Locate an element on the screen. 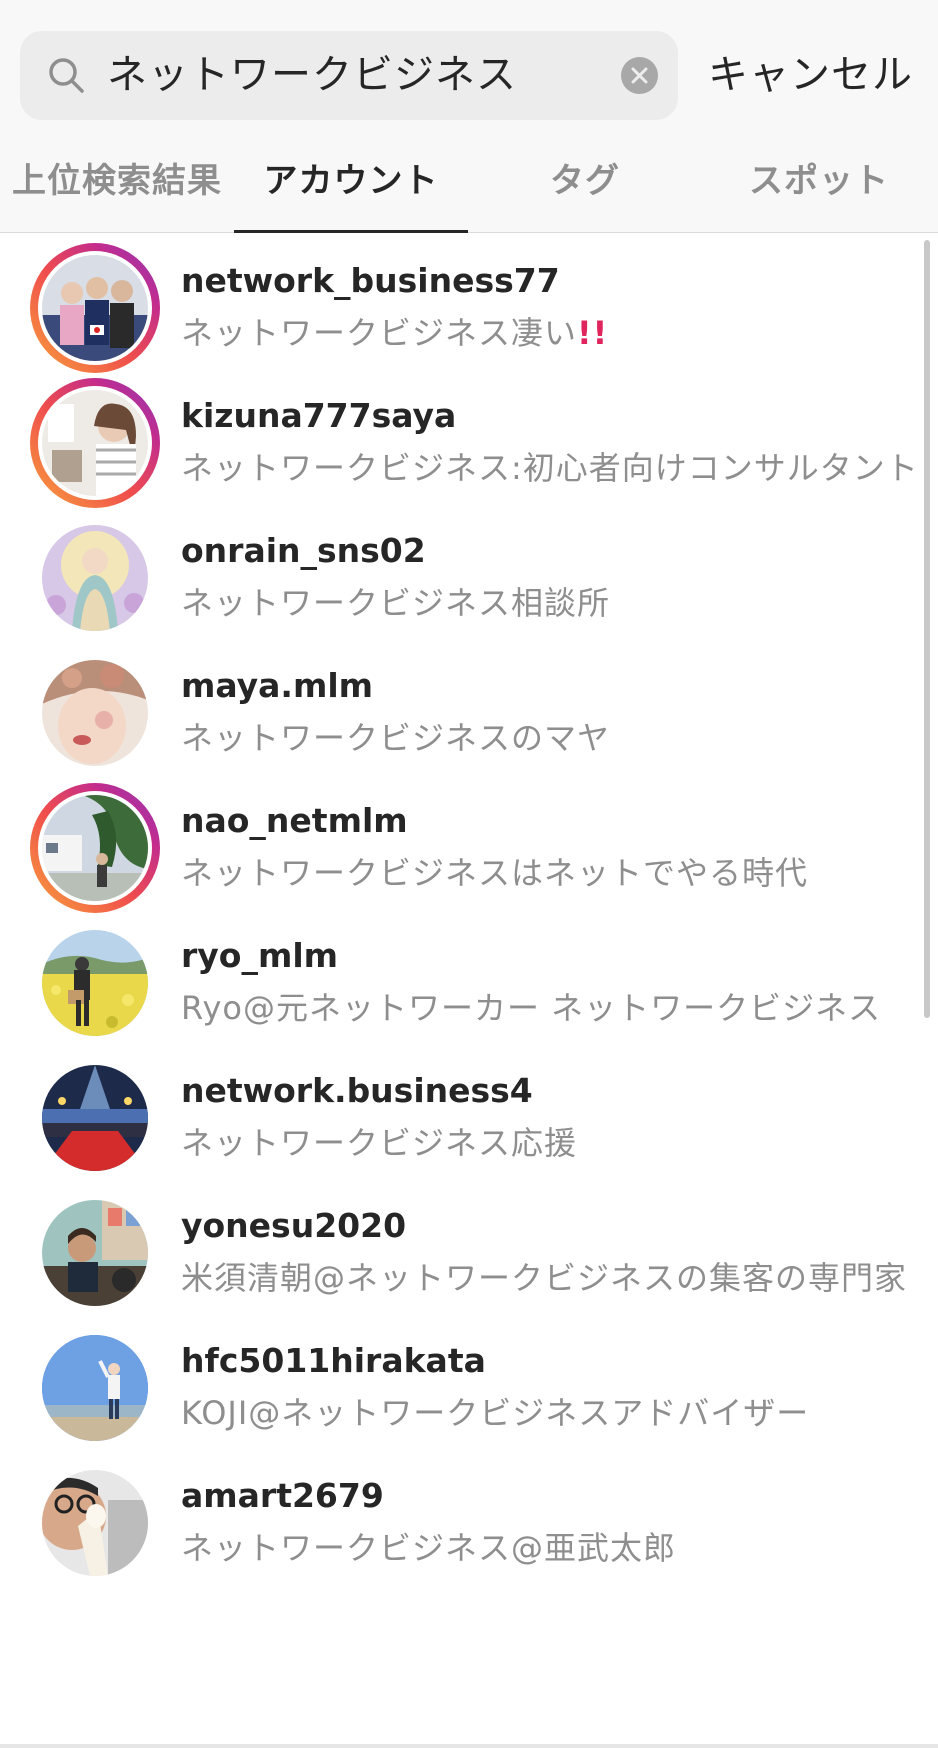 The image size is (938, 1748). search-input: ネットワークビジネス is located at coordinates (349, 75).